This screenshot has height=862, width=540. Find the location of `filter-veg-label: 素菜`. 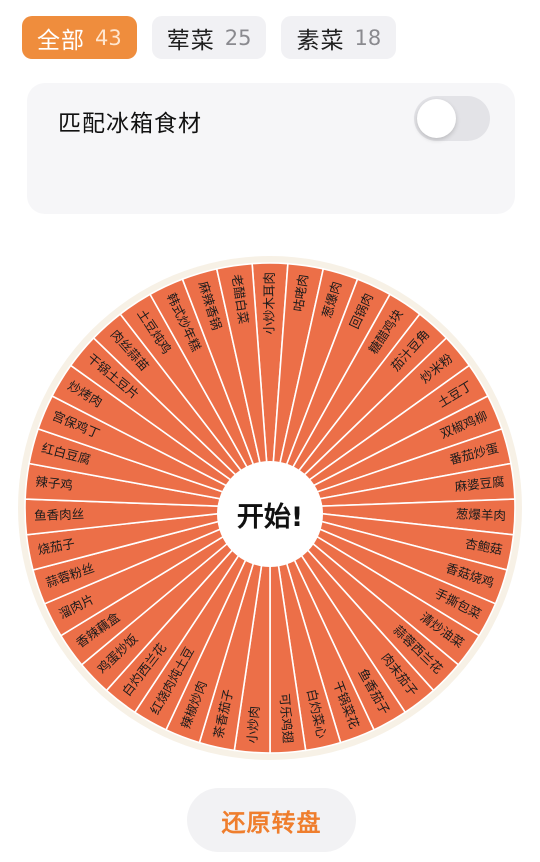

filter-veg-label: 素菜 is located at coordinates (320, 40).